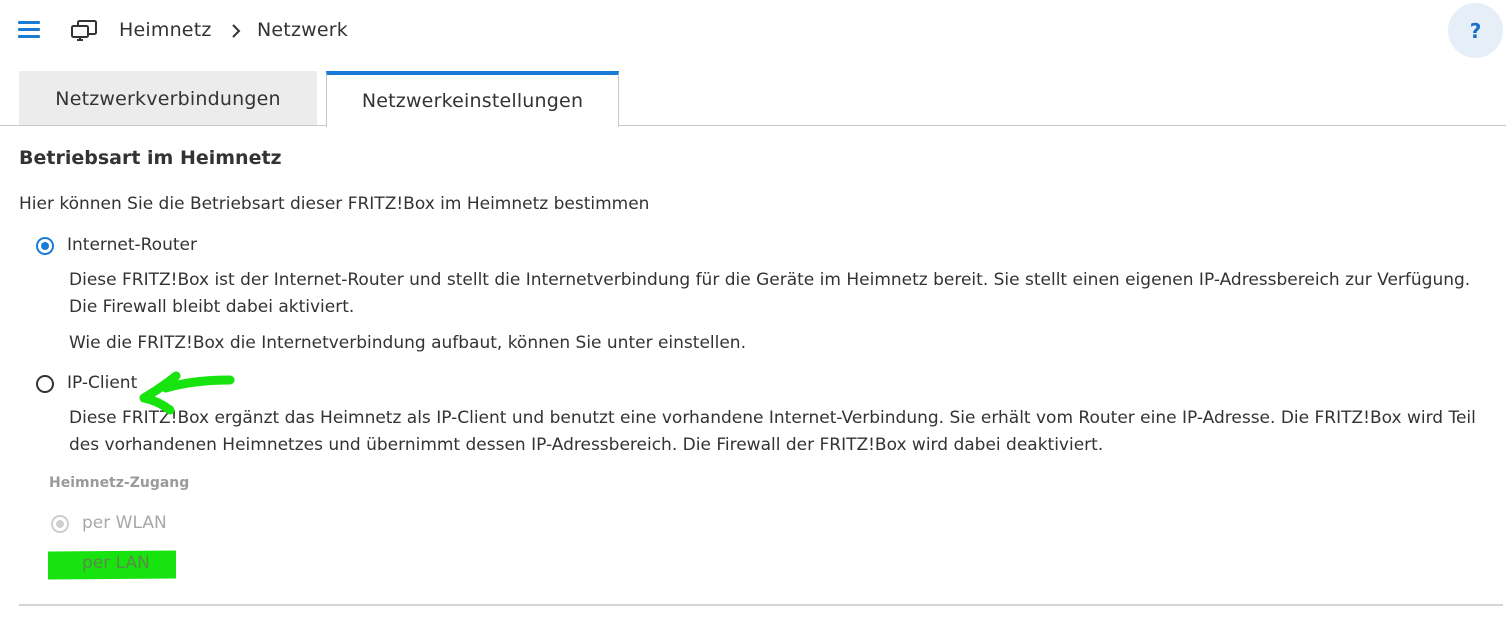 This screenshot has height=622, width=1506. Describe the element at coordinates (472, 99) in the screenshot. I see `tab-netzwerkeinstellungen: Netzwerkeinstellungen` at that location.